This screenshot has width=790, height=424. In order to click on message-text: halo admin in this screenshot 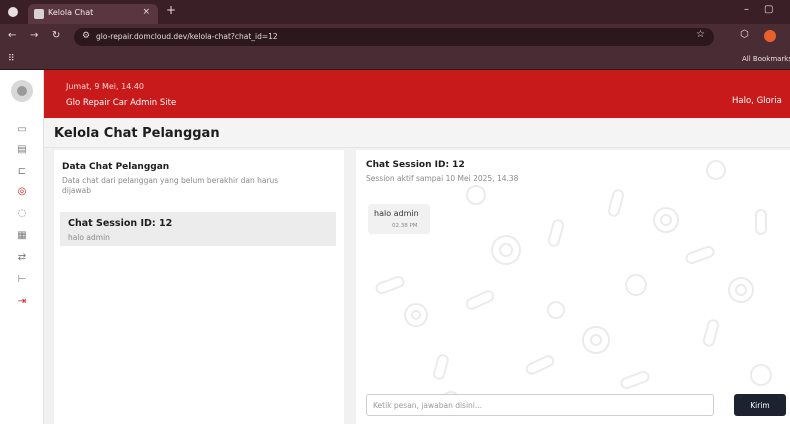, I will do `click(396, 213)`.